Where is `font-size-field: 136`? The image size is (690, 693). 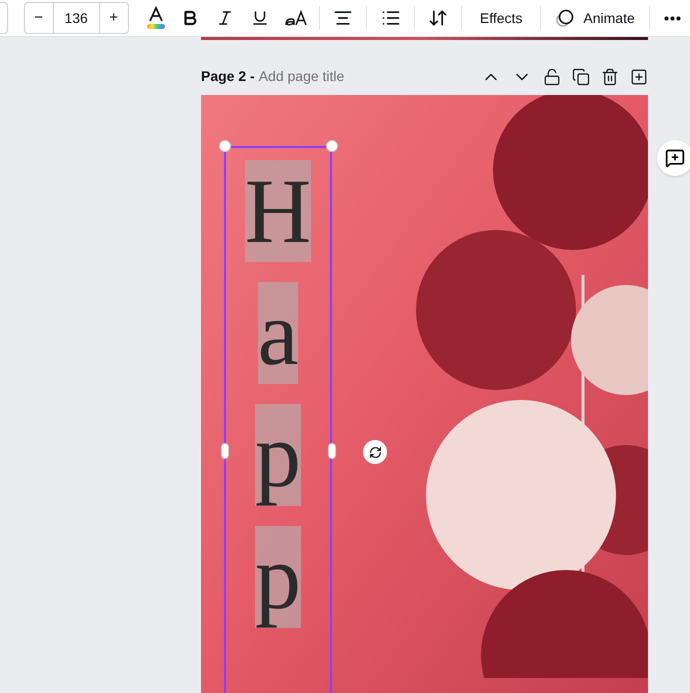 font-size-field: 136 is located at coordinates (76, 18).